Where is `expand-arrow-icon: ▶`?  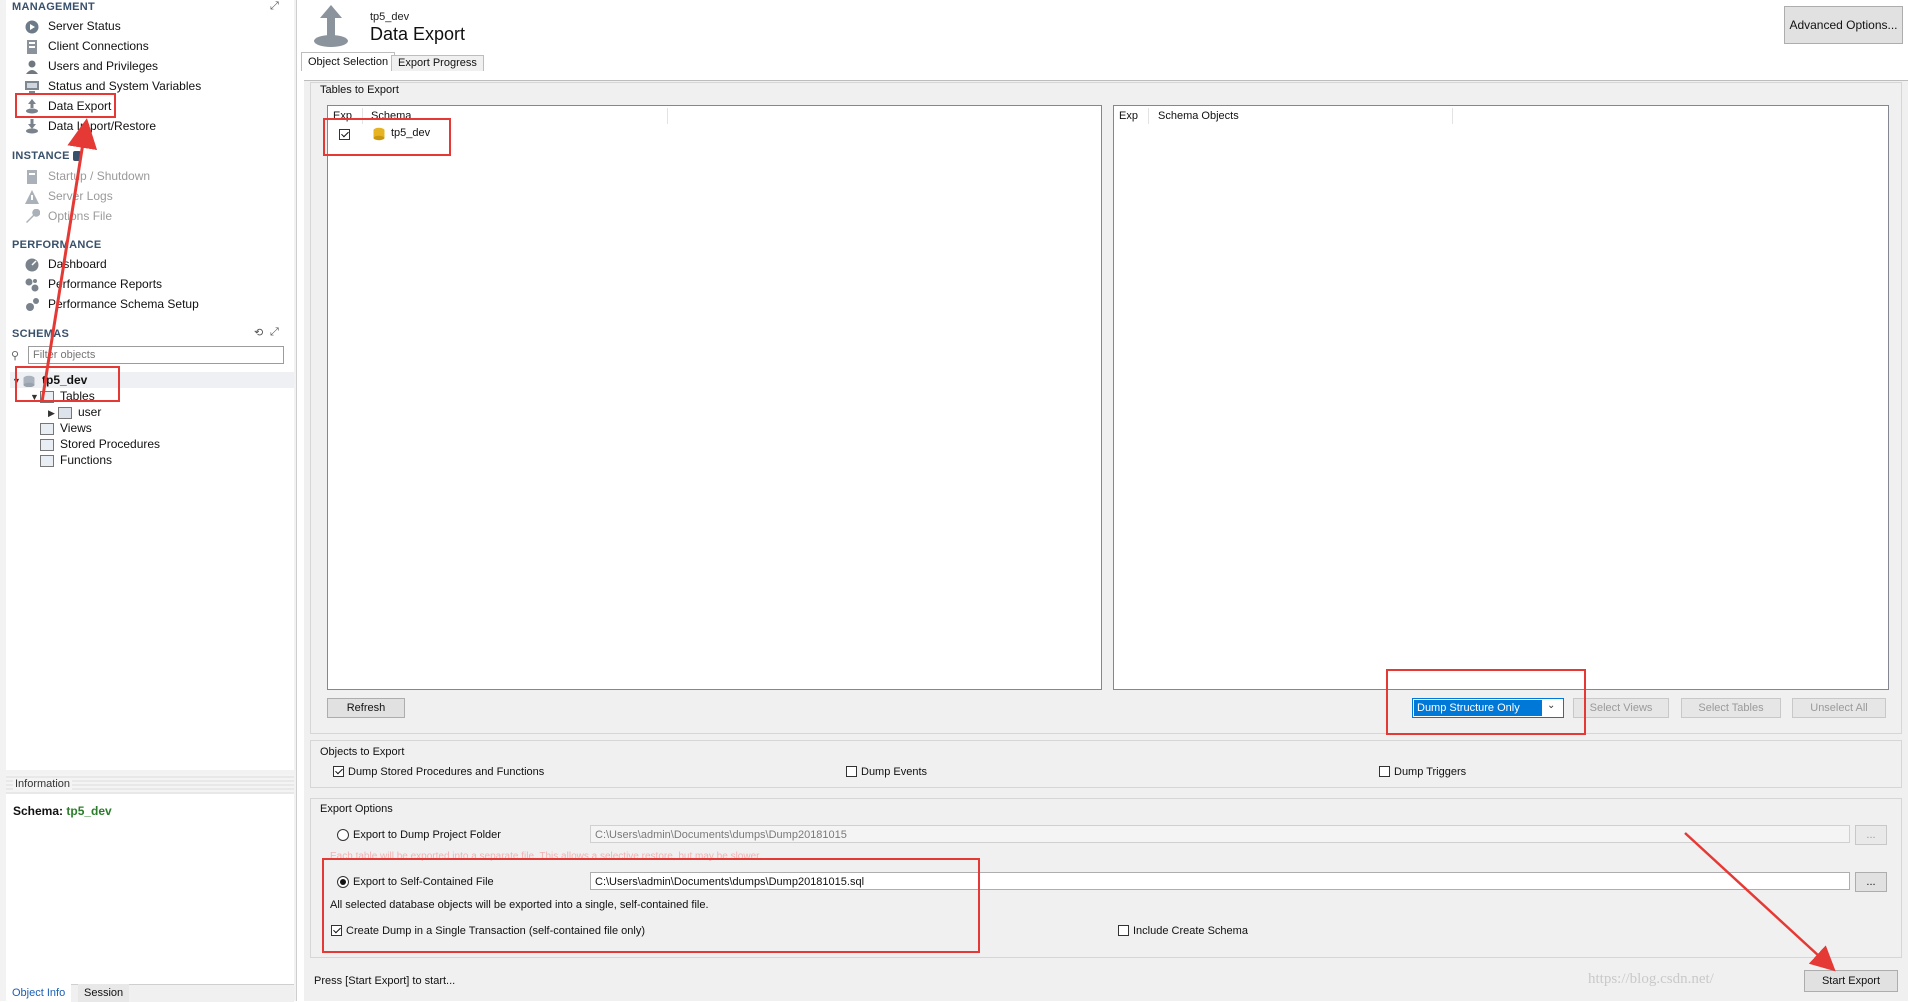 expand-arrow-icon: ▶ is located at coordinates (53, 413).